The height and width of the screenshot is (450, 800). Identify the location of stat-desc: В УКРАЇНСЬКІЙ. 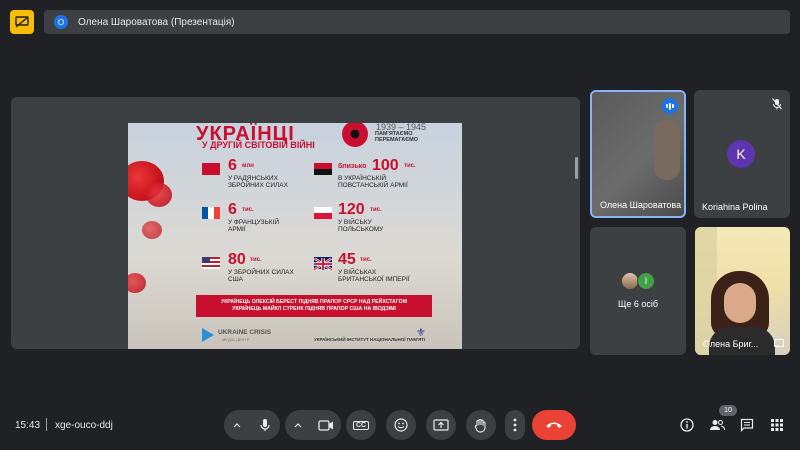
(362, 178).